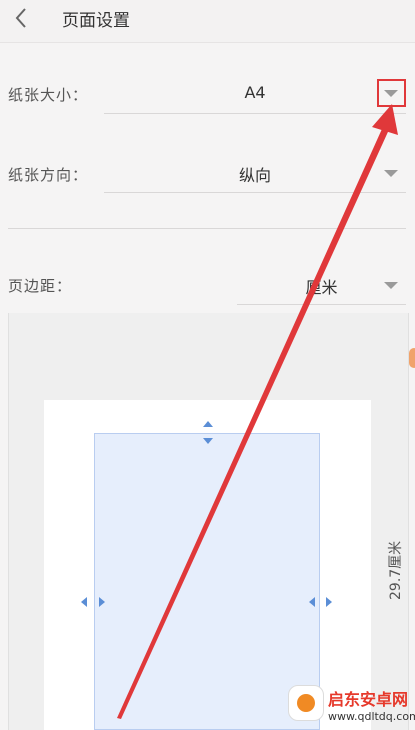 Image resolution: width=415 pixels, height=730 pixels. I want to click on site-watermark: 启东安卓网 www.qdltdq.com, so click(349, 705).